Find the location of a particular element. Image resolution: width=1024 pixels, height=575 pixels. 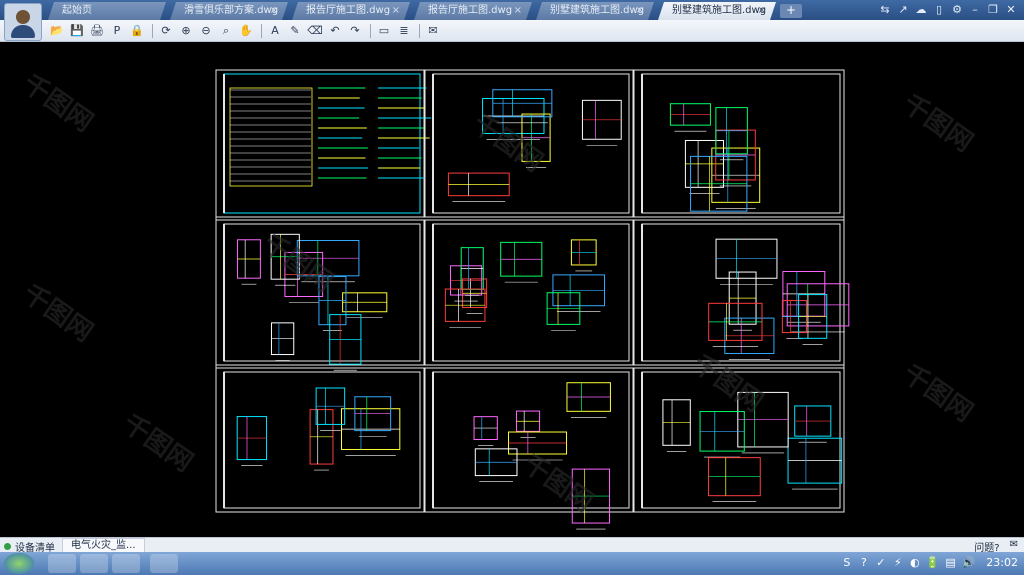

tray-icon: ? is located at coordinates (864, 563).